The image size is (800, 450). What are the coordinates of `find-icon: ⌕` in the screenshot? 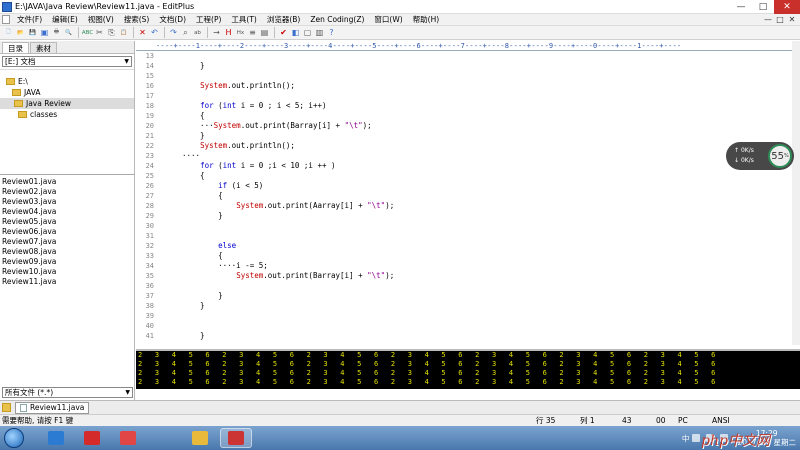 It's located at (185, 32).